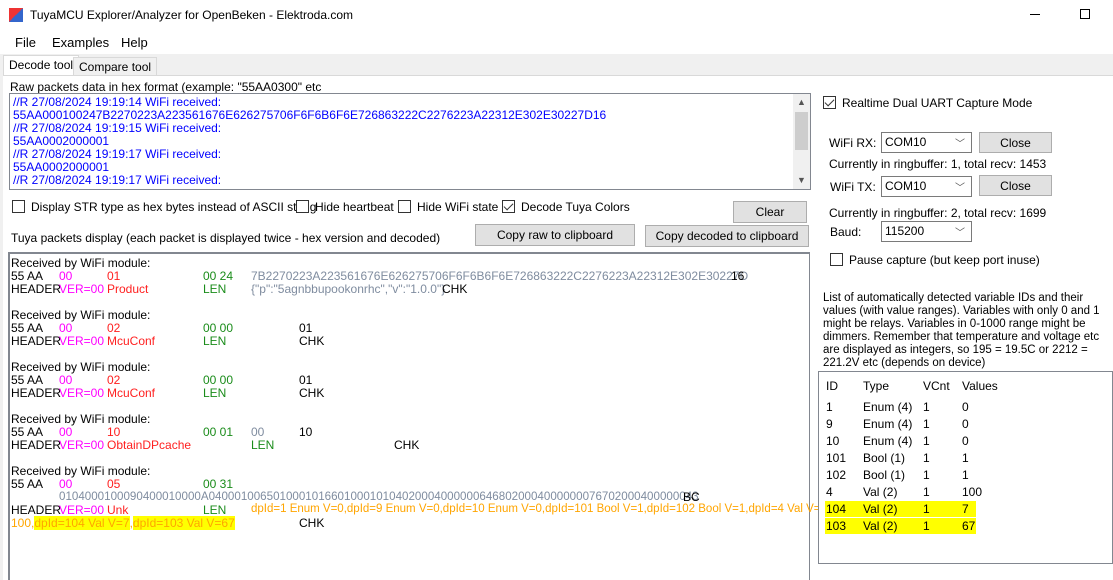 This screenshot has width=1113, height=580. Describe the element at coordinates (926, 231) in the screenshot. I see `baud-select: 115200 ﹀` at that location.